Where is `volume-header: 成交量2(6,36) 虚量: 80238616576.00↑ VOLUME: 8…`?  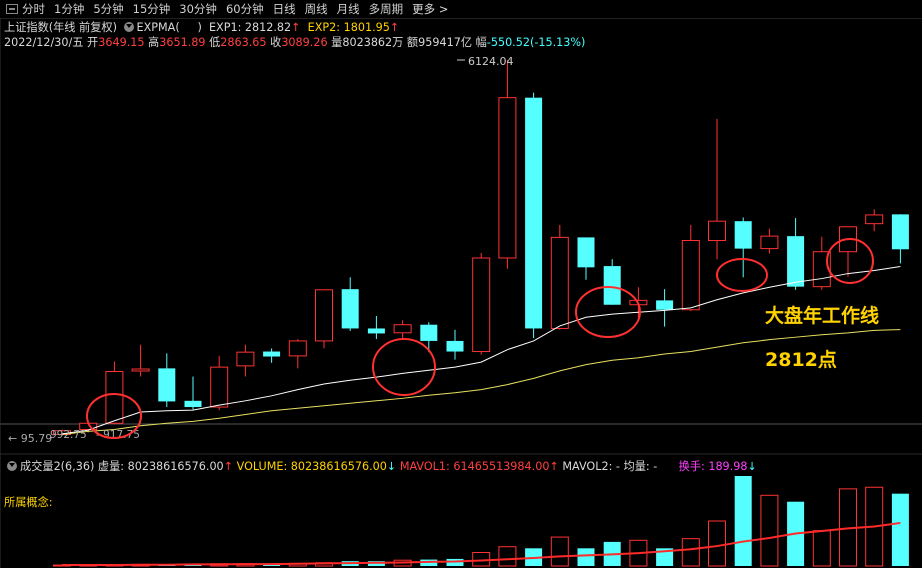 volume-header: 成交量2(6,36) 虚量: 80238616576.00↑ VOLUME: 8… is located at coordinates (380, 466).